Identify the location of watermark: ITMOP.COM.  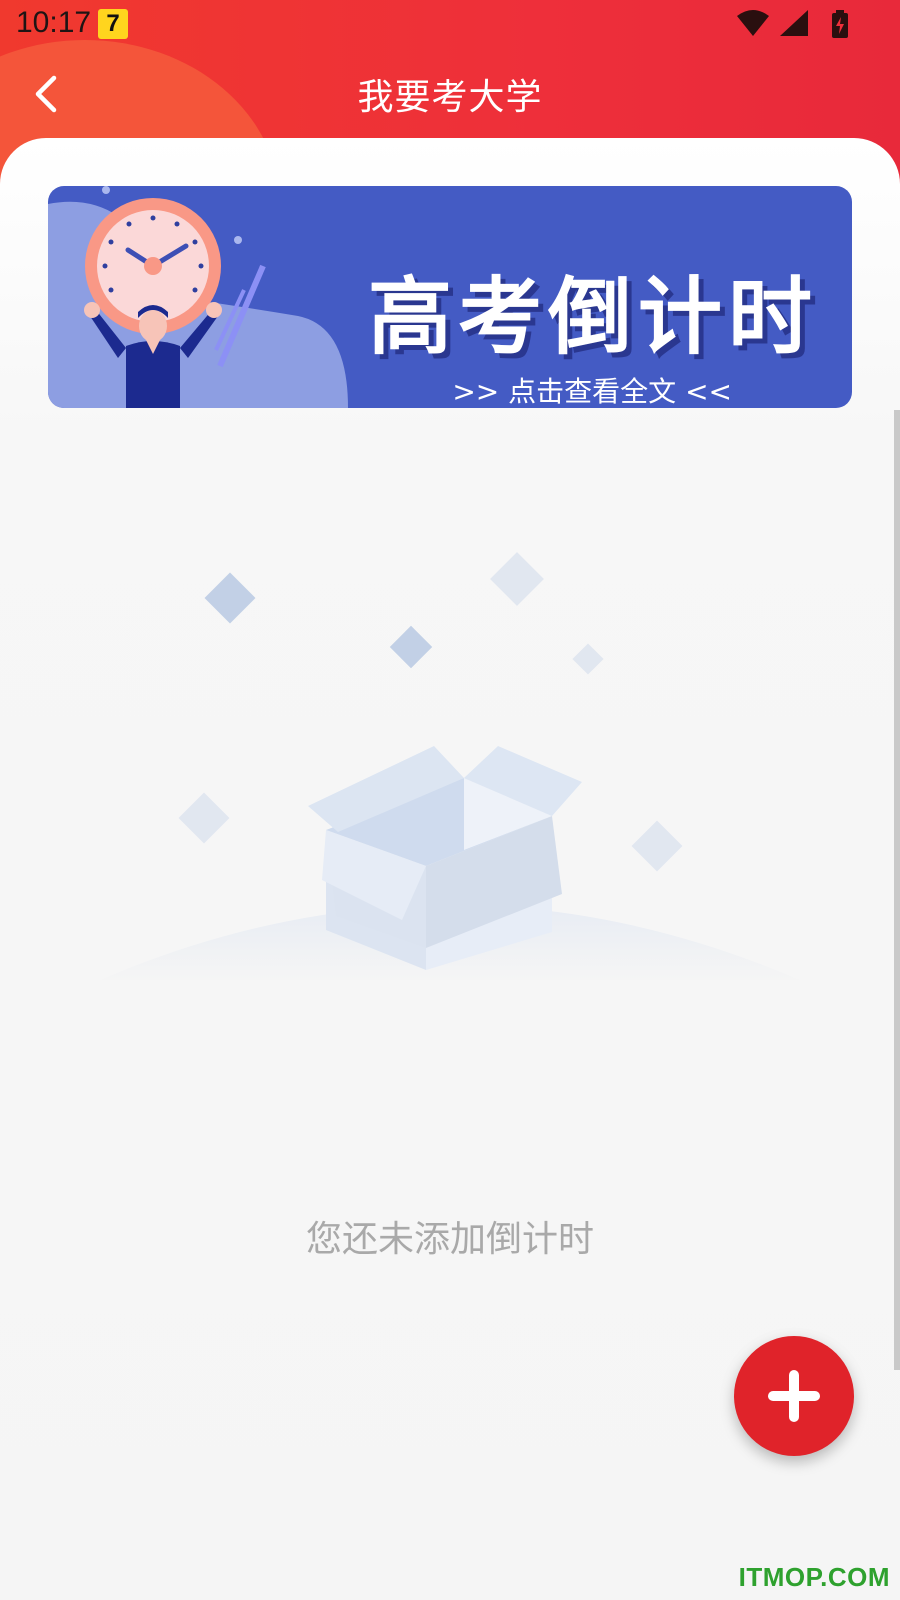
(814, 1577).